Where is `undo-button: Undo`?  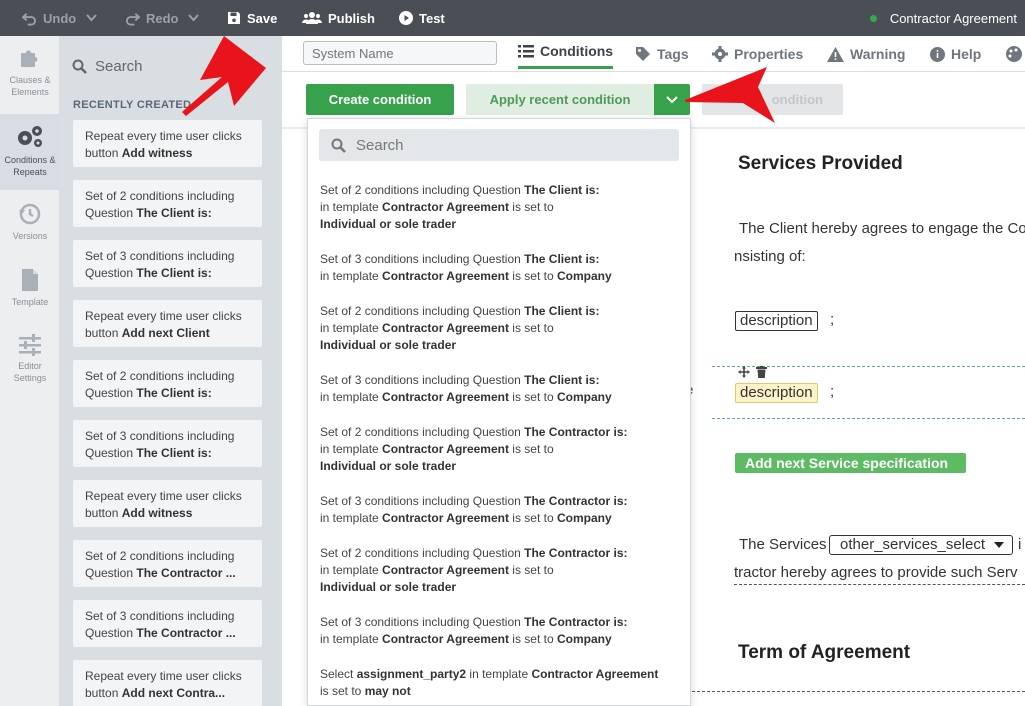 undo-button: Undo is located at coordinates (49, 18).